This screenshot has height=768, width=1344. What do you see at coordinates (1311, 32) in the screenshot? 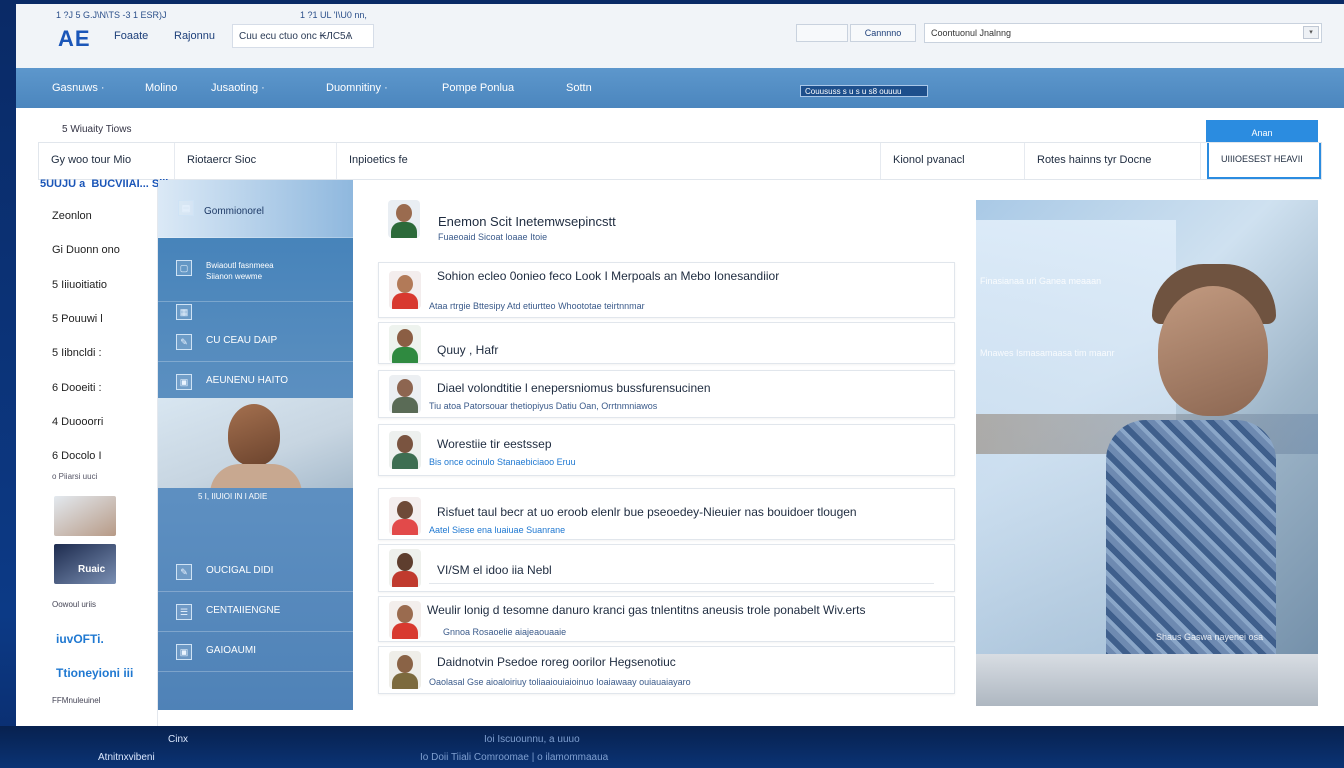
I see `chevron-down-icon: ▾` at bounding box center [1311, 32].